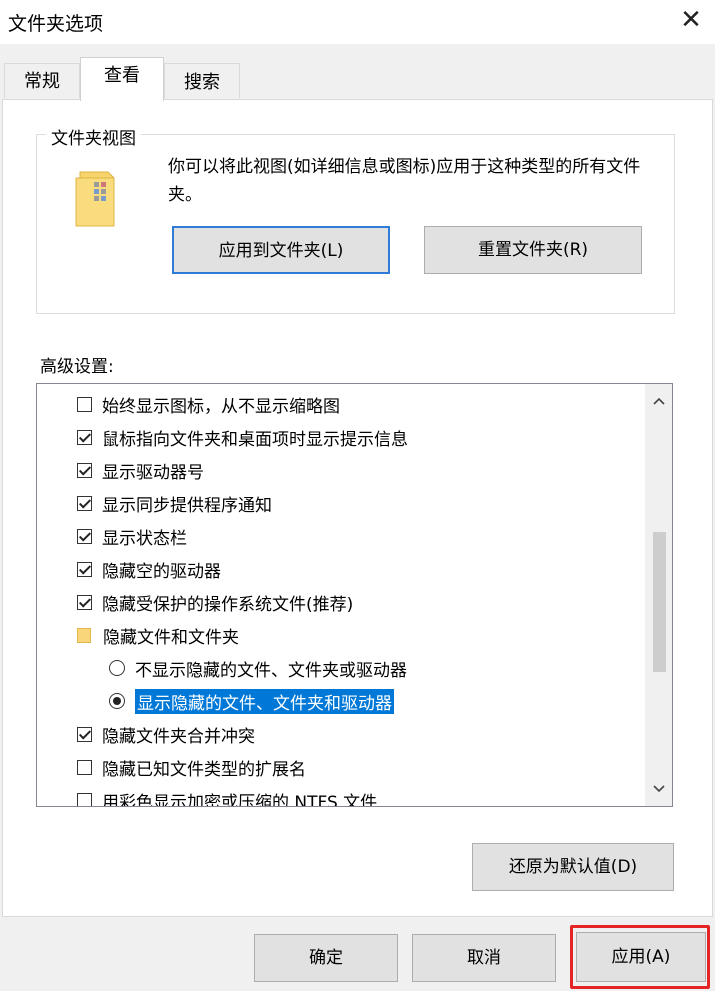  I want to click on list-item-label: 不显示隐藏的文件、文件夹或驱动器, so click(271, 670).